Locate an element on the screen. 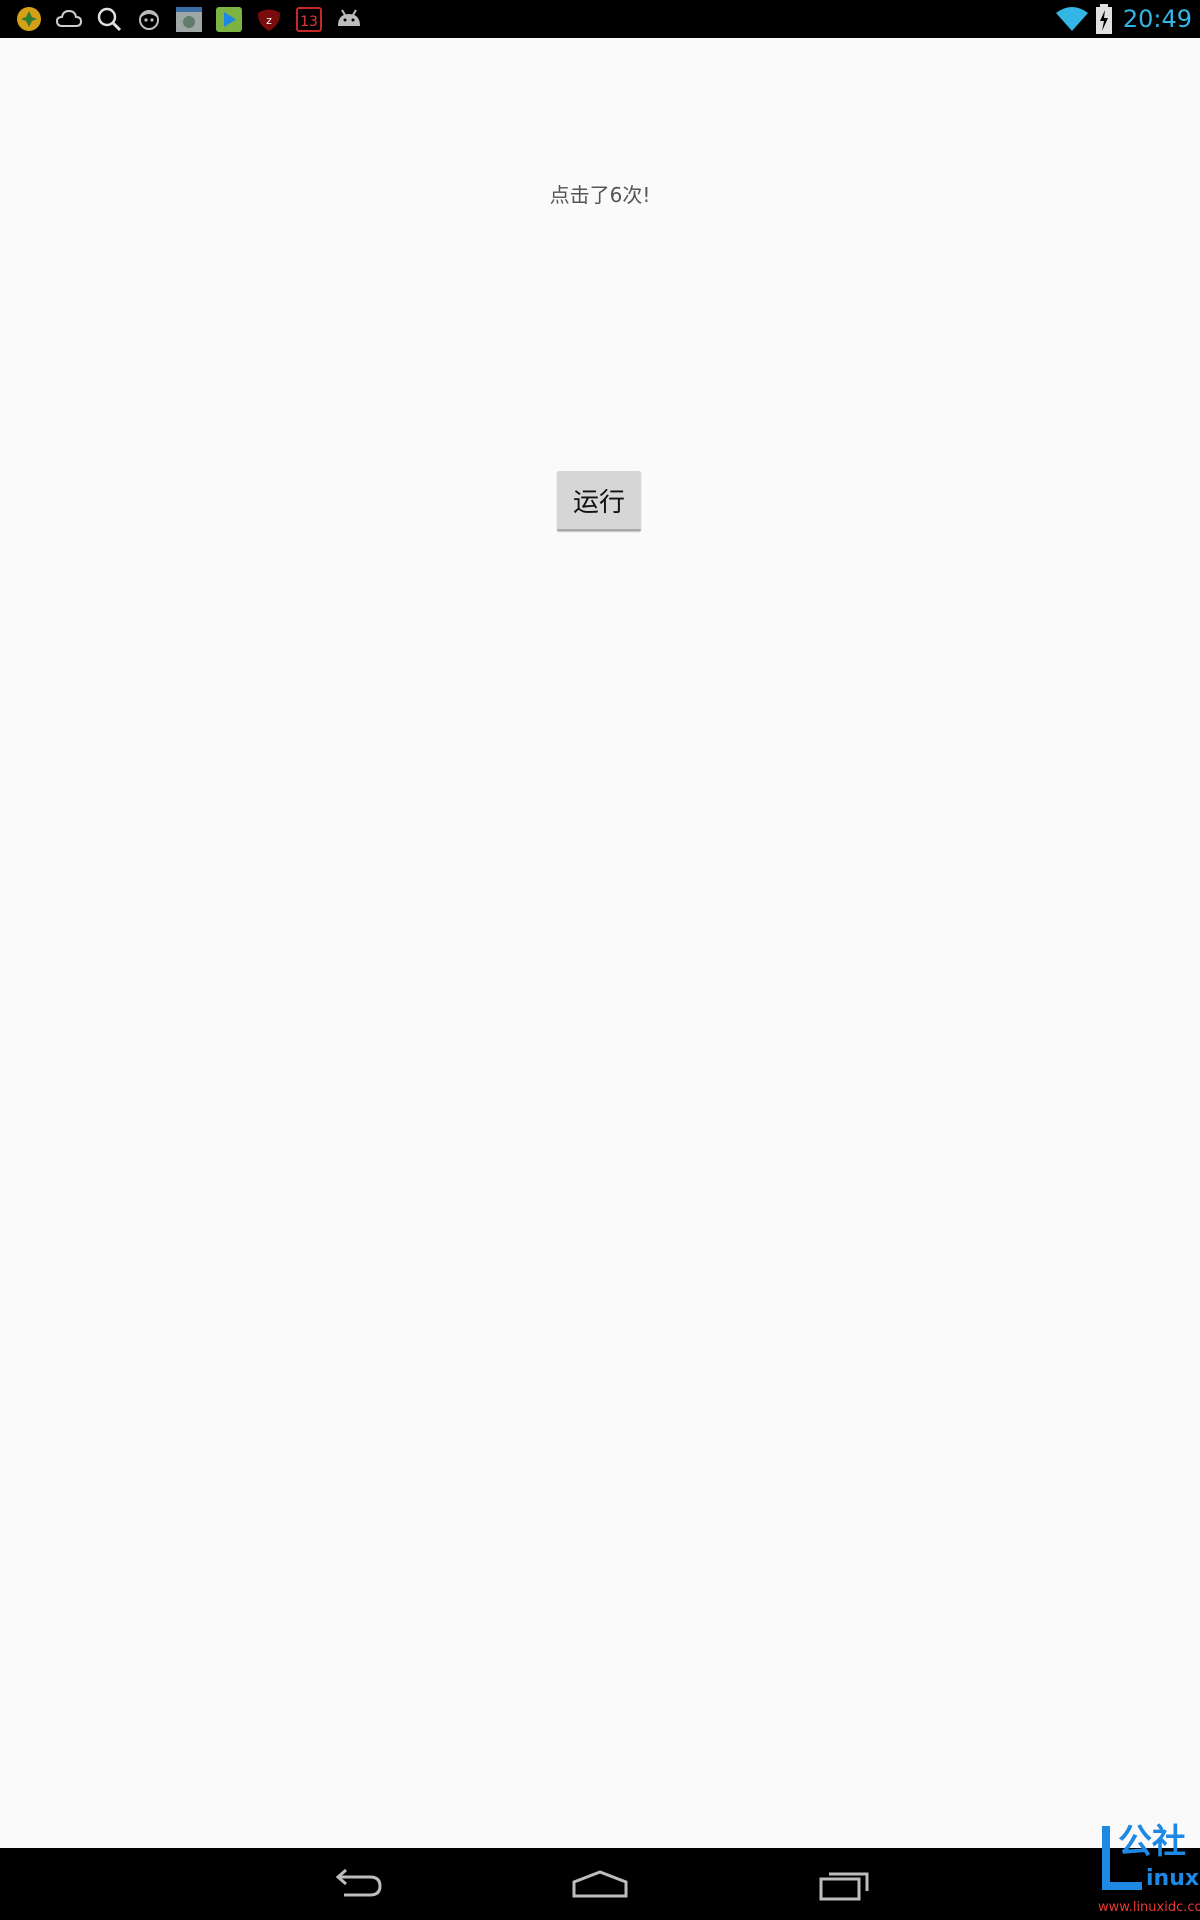  watermark-url: www.linuxidc.com is located at coordinates (1149, 1907).